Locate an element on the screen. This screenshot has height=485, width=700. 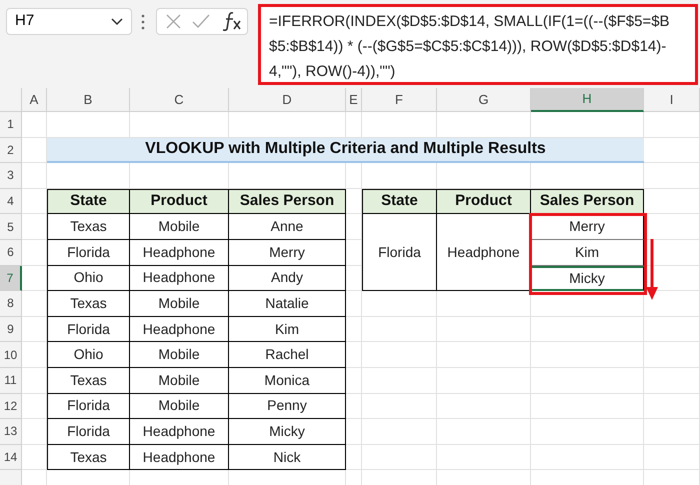
row-header: 9 is located at coordinates (11, 329).